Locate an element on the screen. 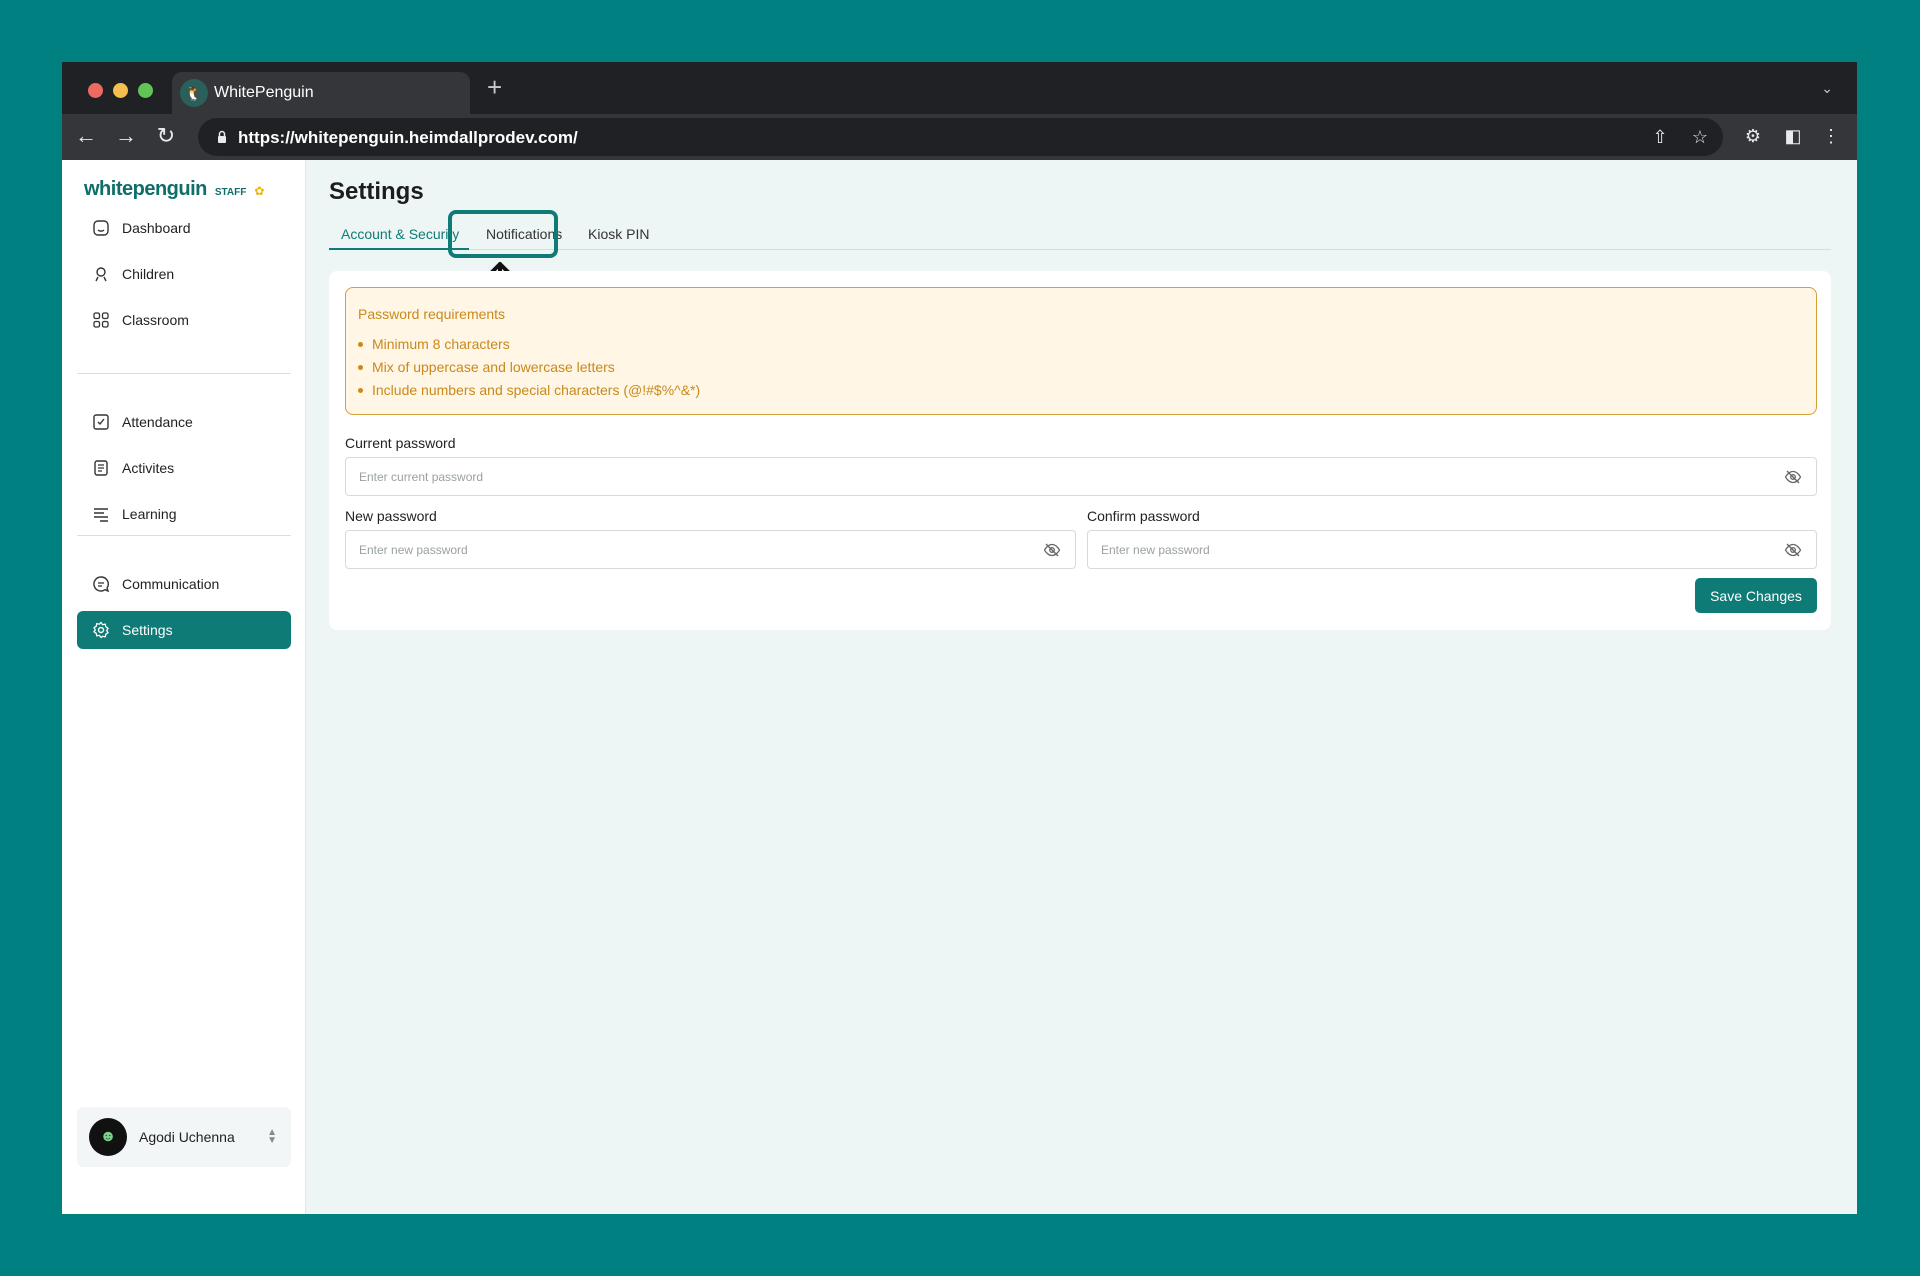 This screenshot has width=1920, height=1276. sidebar-item-attendance: Attendance is located at coordinates (184, 422).